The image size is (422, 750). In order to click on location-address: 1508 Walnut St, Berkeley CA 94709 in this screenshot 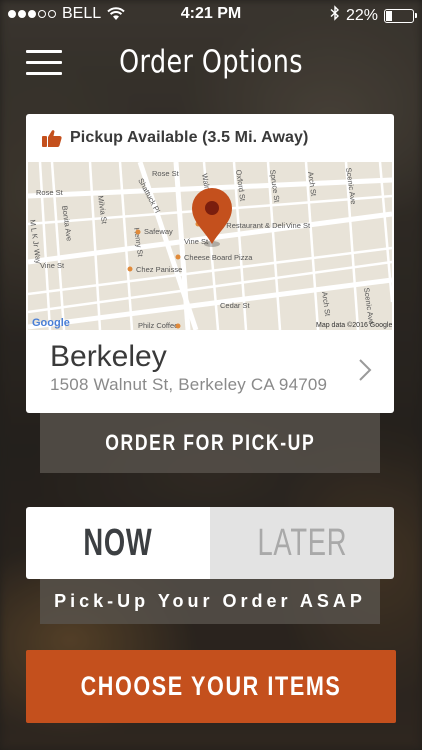, I will do `click(189, 384)`.